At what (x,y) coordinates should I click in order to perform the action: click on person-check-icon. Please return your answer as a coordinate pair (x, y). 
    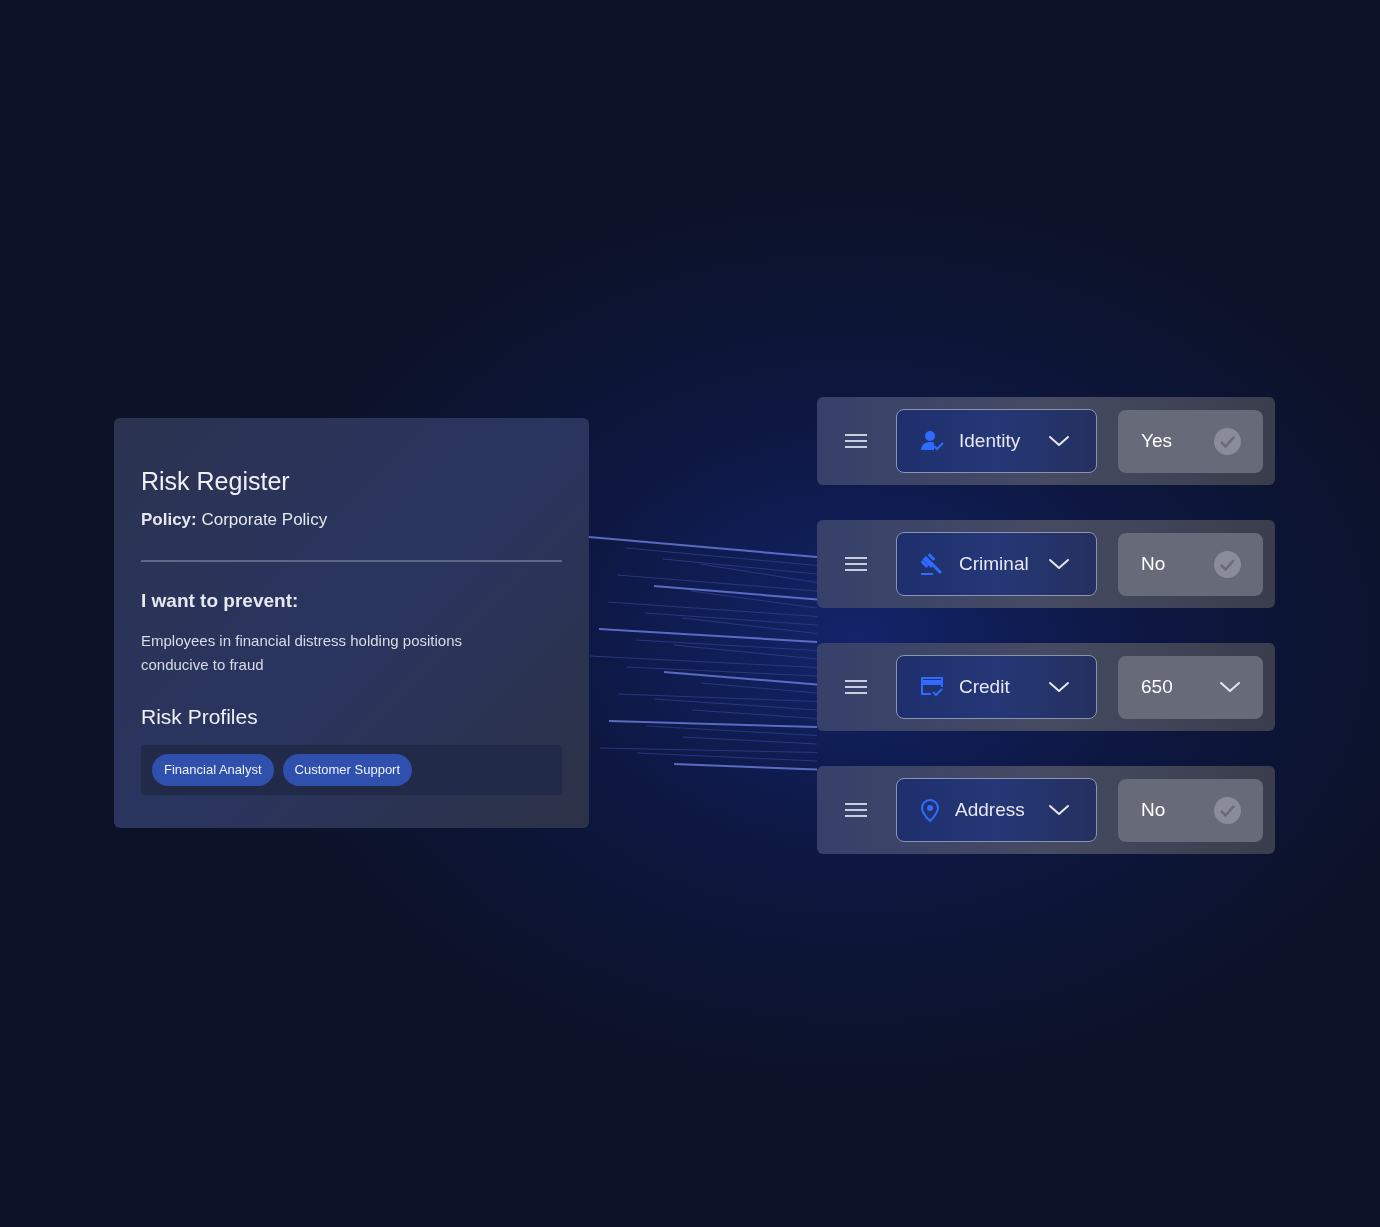
    Looking at the image, I should click on (932, 441).